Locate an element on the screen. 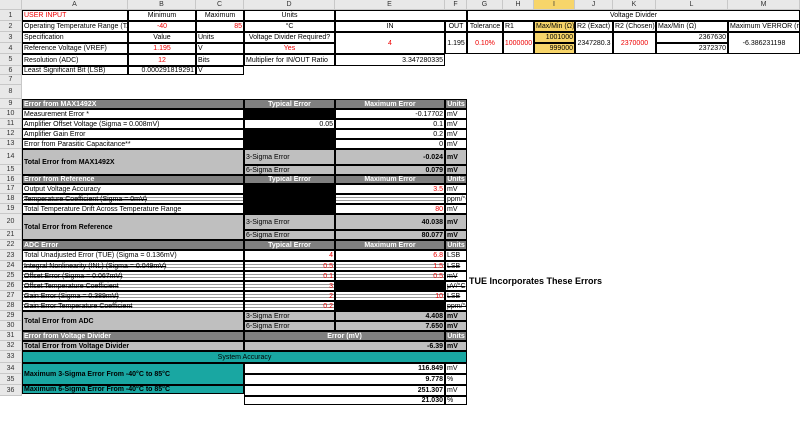 This screenshot has width=800, height=432. r2-min: 2372370 is located at coordinates (692, 48).